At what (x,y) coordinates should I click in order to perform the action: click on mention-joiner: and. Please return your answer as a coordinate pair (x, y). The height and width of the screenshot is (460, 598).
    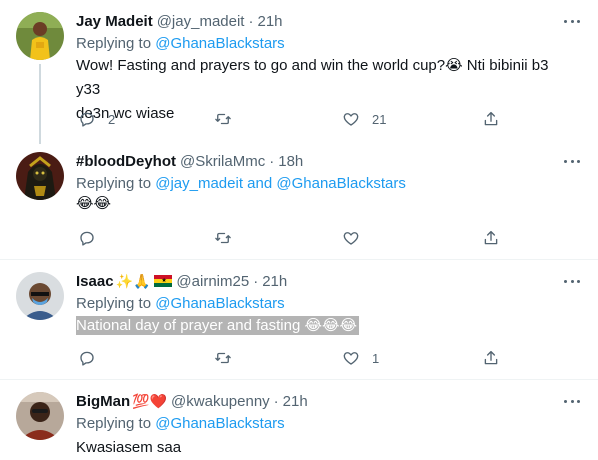
    Looking at the image, I should click on (260, 183).